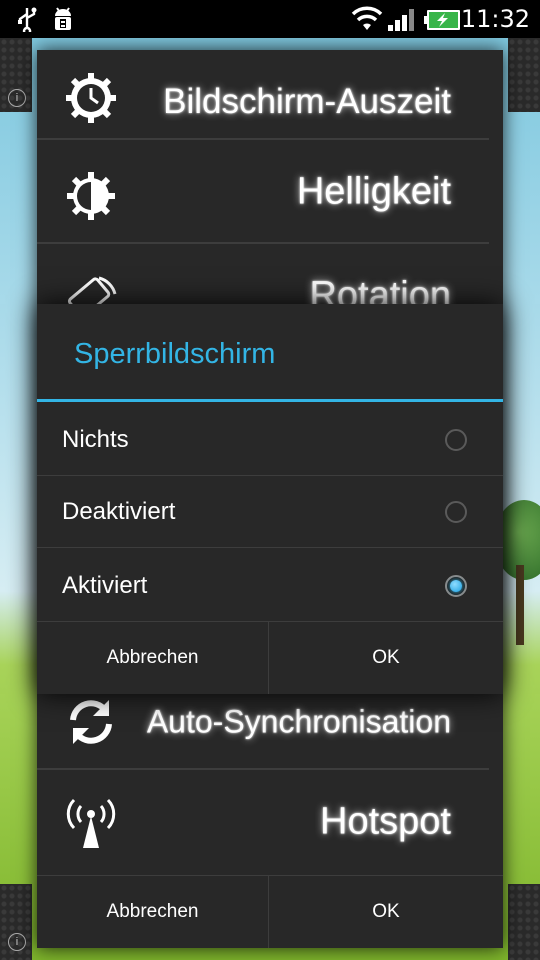 The width and height of the screenshot is (540, 960). What do you see at coordinates (270, 19) in the screenshot?
I see `status-bar: 11:32` at bounding box center [270, 19].